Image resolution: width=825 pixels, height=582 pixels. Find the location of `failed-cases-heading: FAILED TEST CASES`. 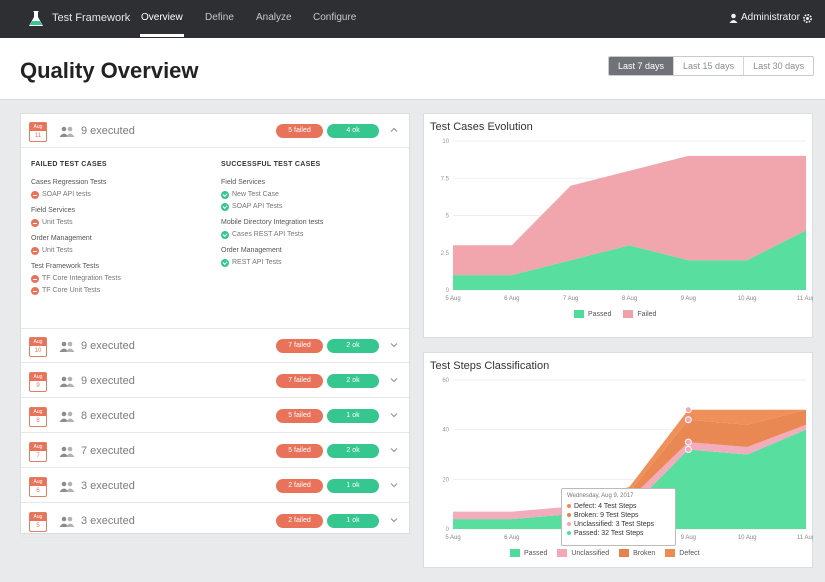

failed-cases-heading: FAILED TEST CASES is located at coordinates (69, 164).